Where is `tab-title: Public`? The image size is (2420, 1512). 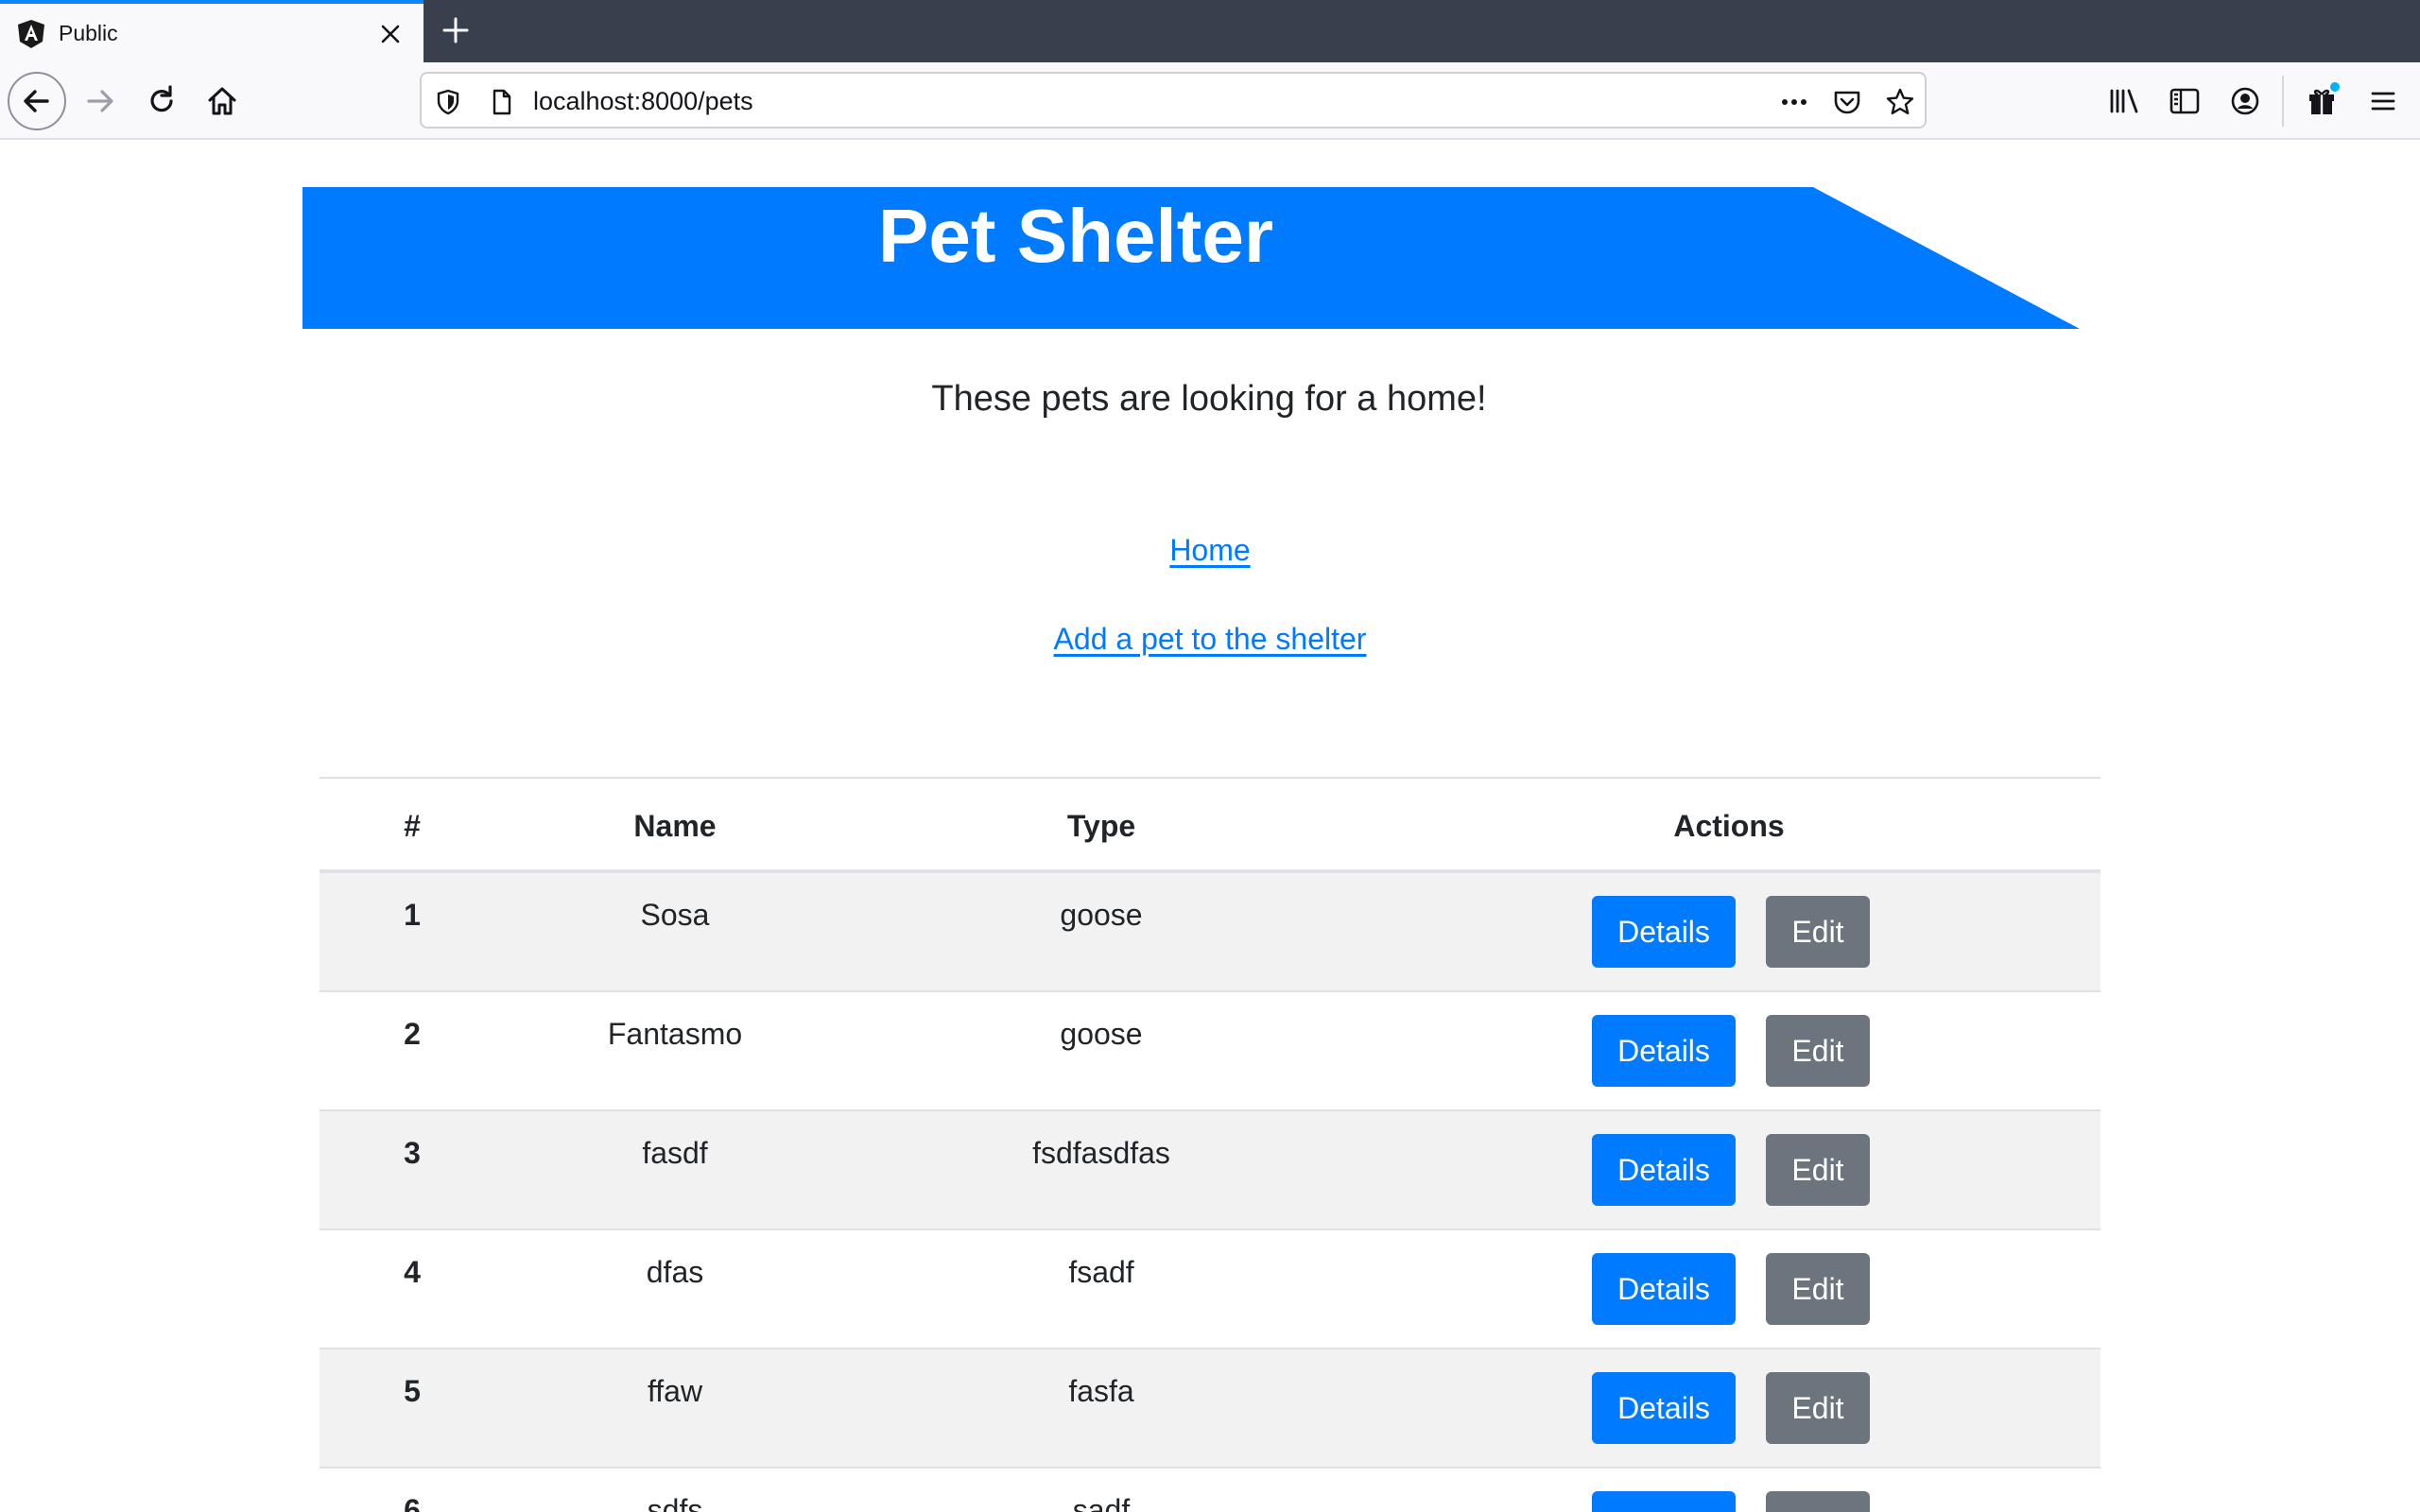
tab-title: Public is located at coordinates (88, 33).